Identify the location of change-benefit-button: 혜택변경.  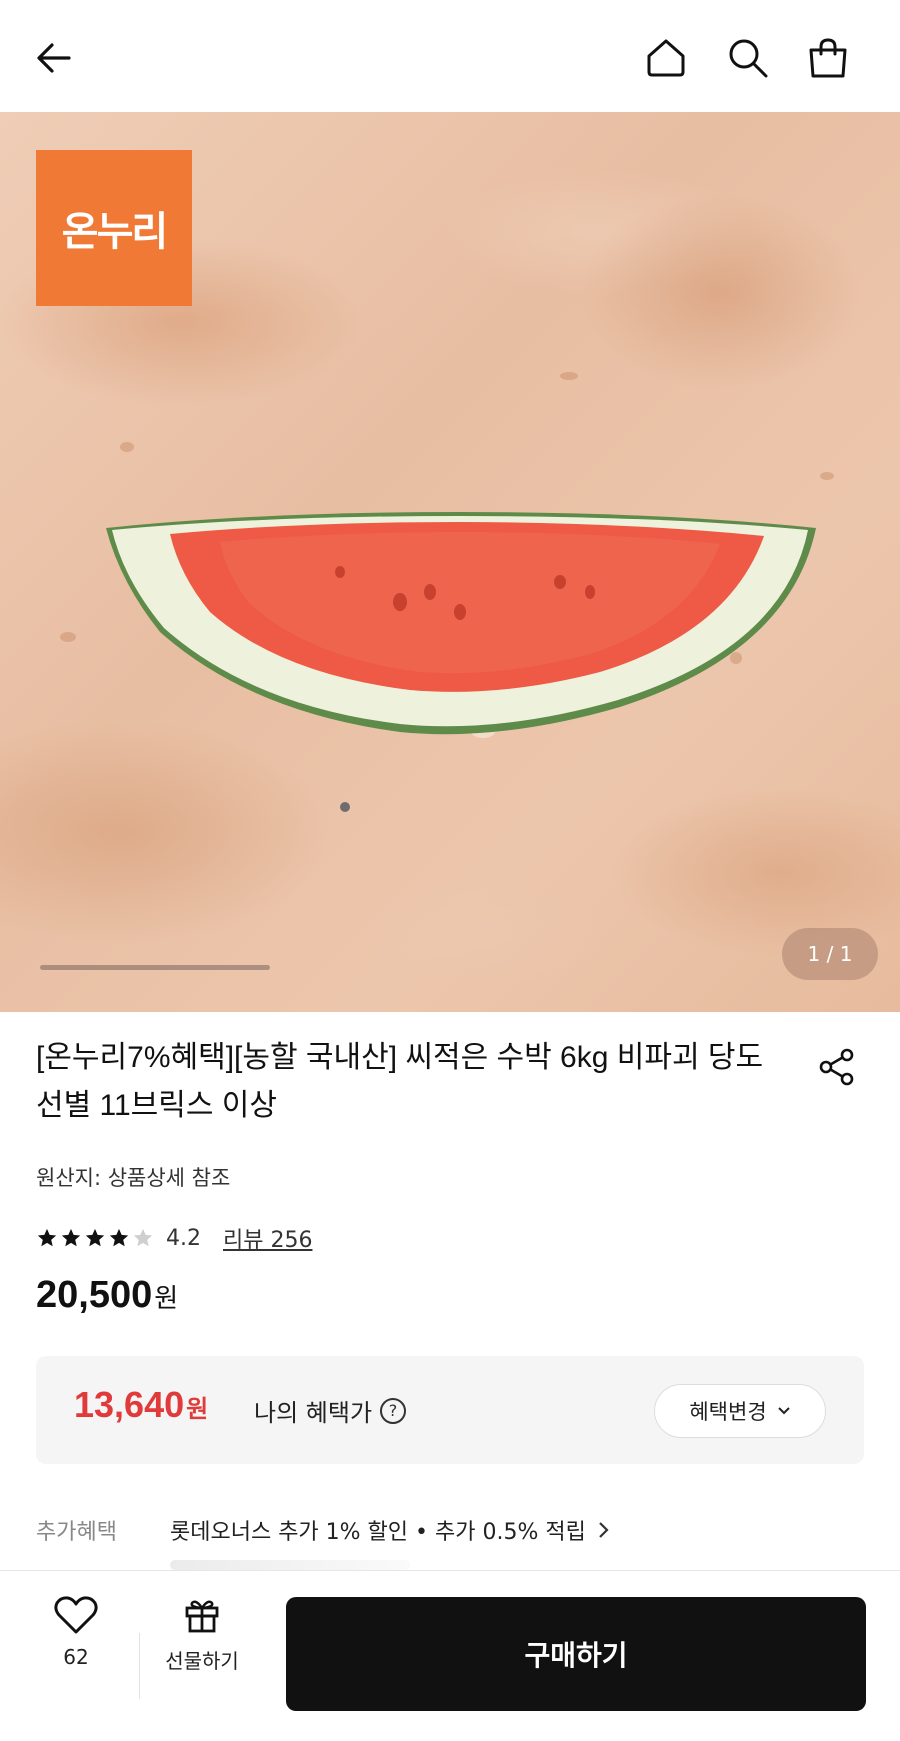
(740, 1411).